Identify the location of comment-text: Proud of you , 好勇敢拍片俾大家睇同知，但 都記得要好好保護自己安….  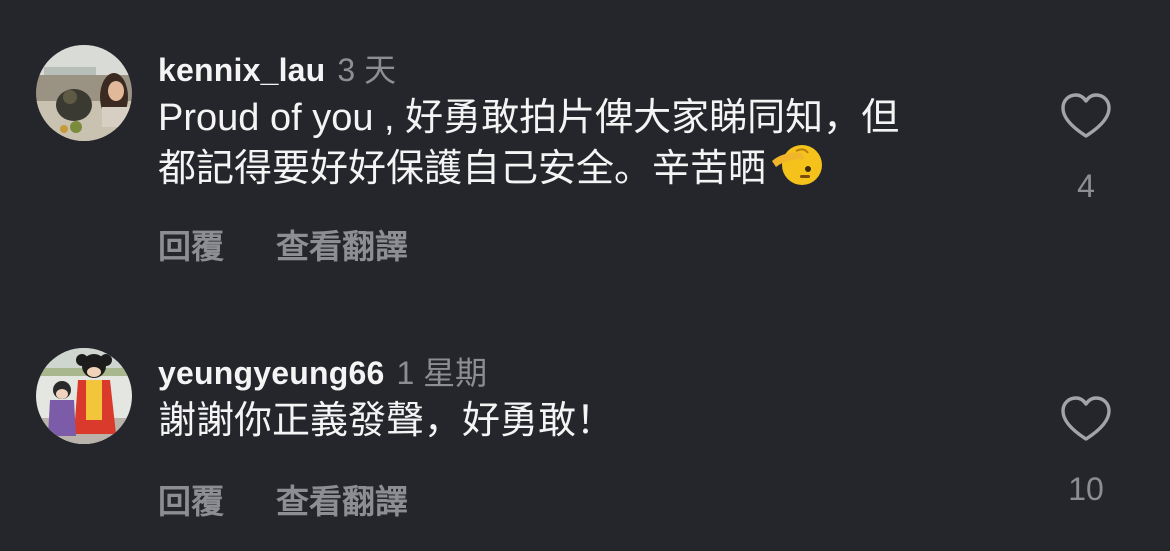
(588, 143).